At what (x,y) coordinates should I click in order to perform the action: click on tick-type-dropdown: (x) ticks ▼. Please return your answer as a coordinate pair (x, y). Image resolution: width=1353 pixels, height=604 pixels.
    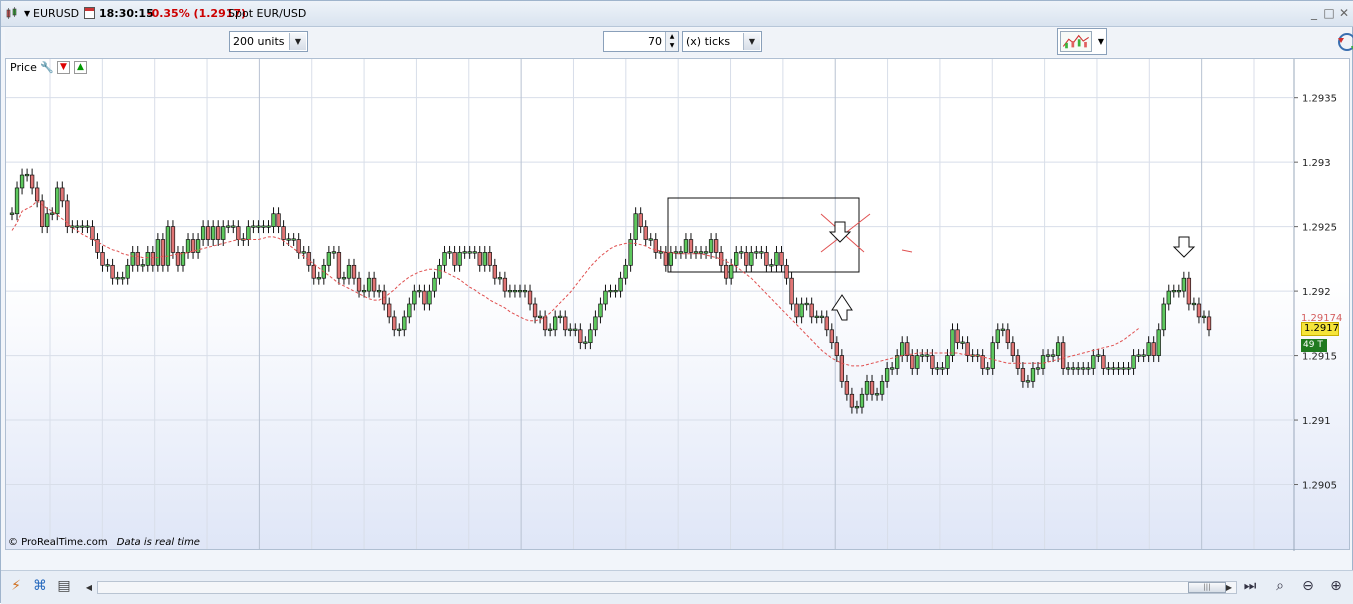
    Looking at the image, I should click on (722, 41).